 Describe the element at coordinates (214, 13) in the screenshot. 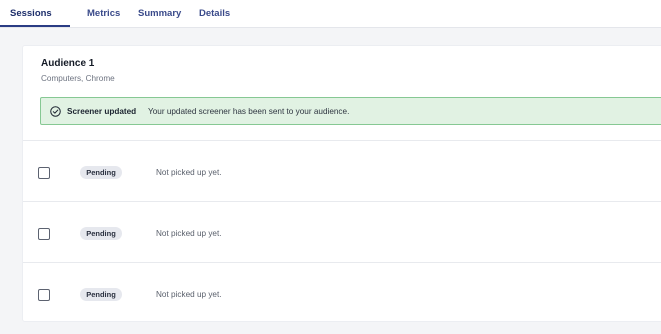

I see `tab-details: Details` at that location.